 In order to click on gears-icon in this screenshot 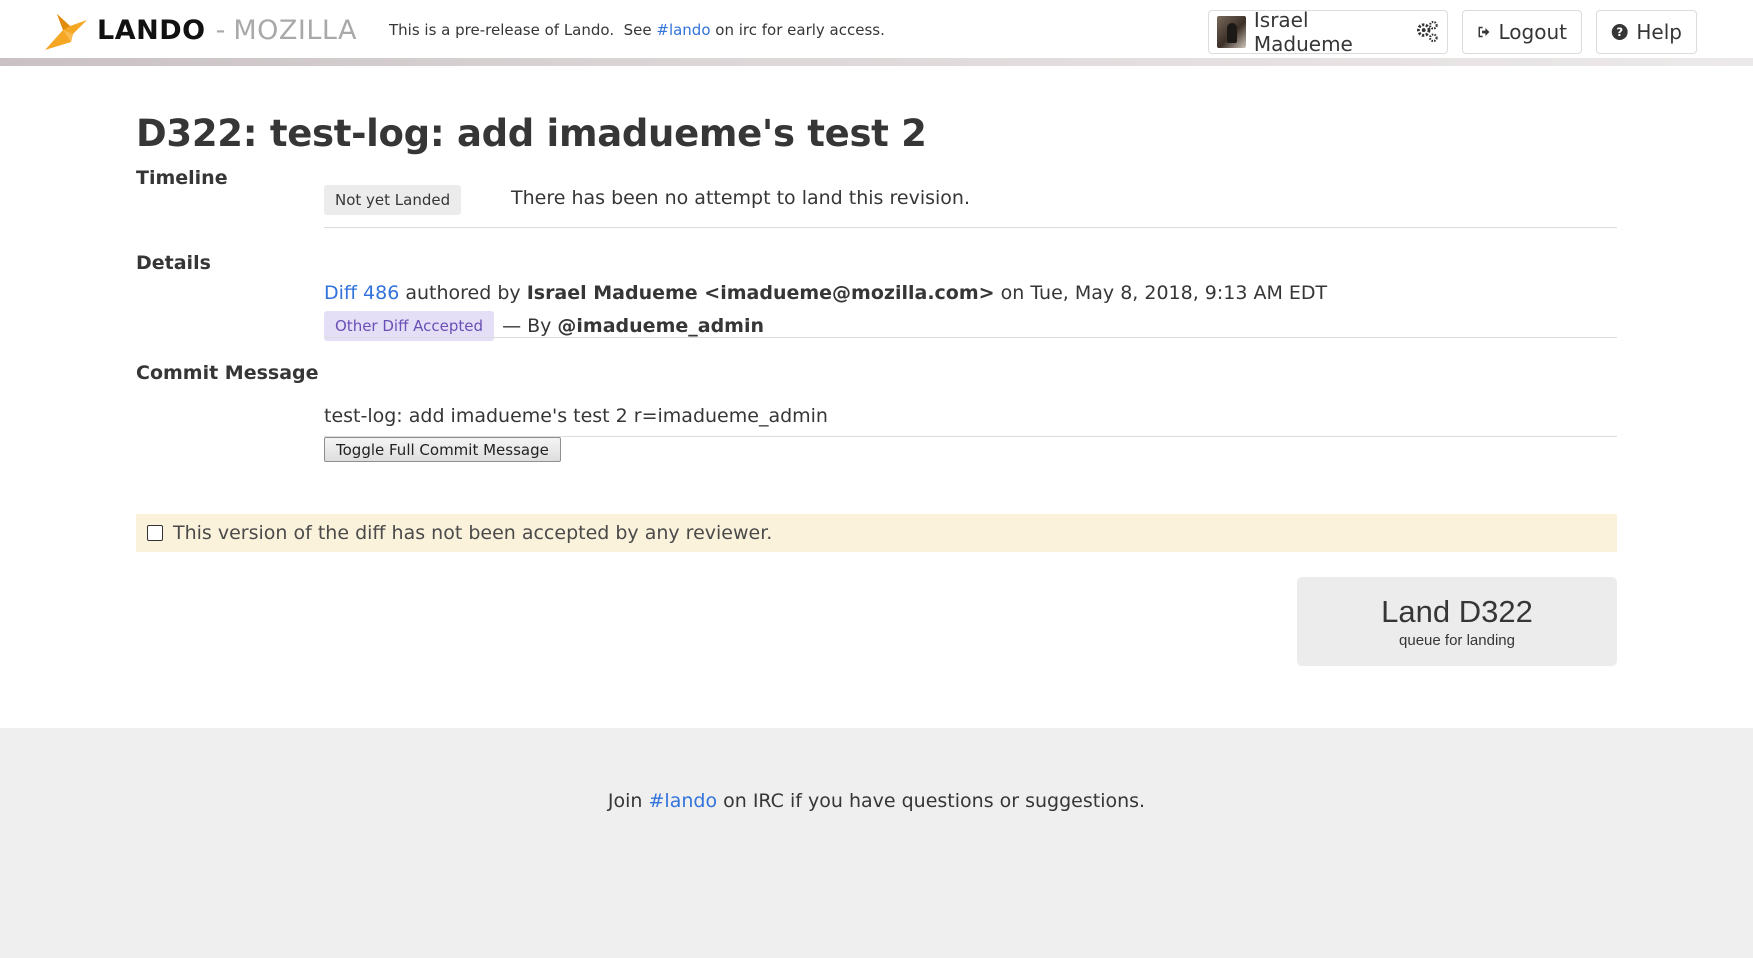, I will do `click(1427, 31)`.